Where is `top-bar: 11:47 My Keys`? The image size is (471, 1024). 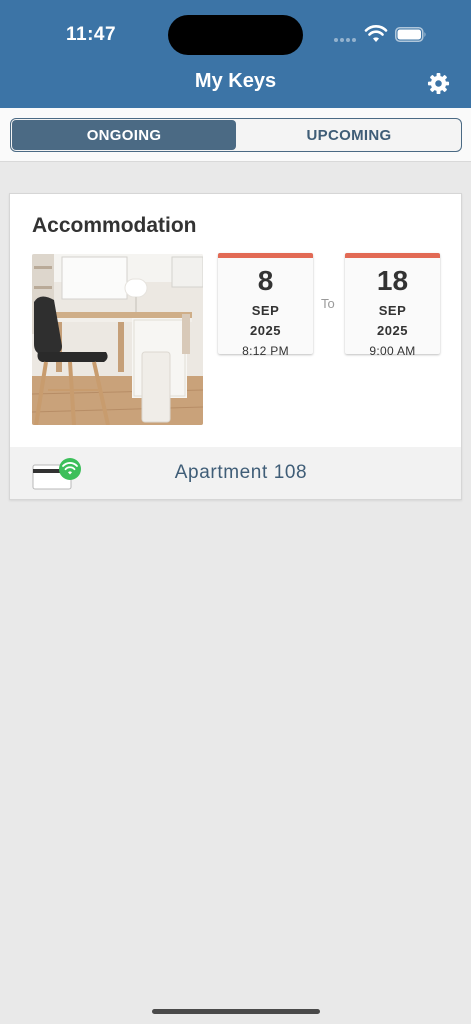
top-bar: 11:47 My Keys is located at coordinates (235, 54).